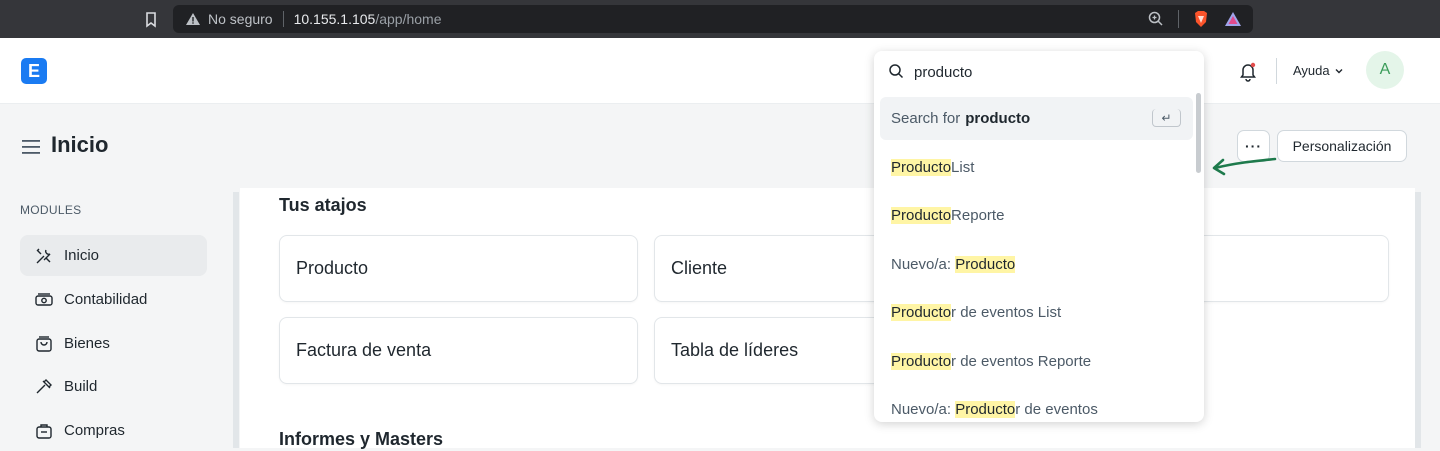 The image size is (1440, 451). What do you see at coordinates (44, 385) in the screenshot?
I see `hammer-icon` at bounding box center [44, 385].